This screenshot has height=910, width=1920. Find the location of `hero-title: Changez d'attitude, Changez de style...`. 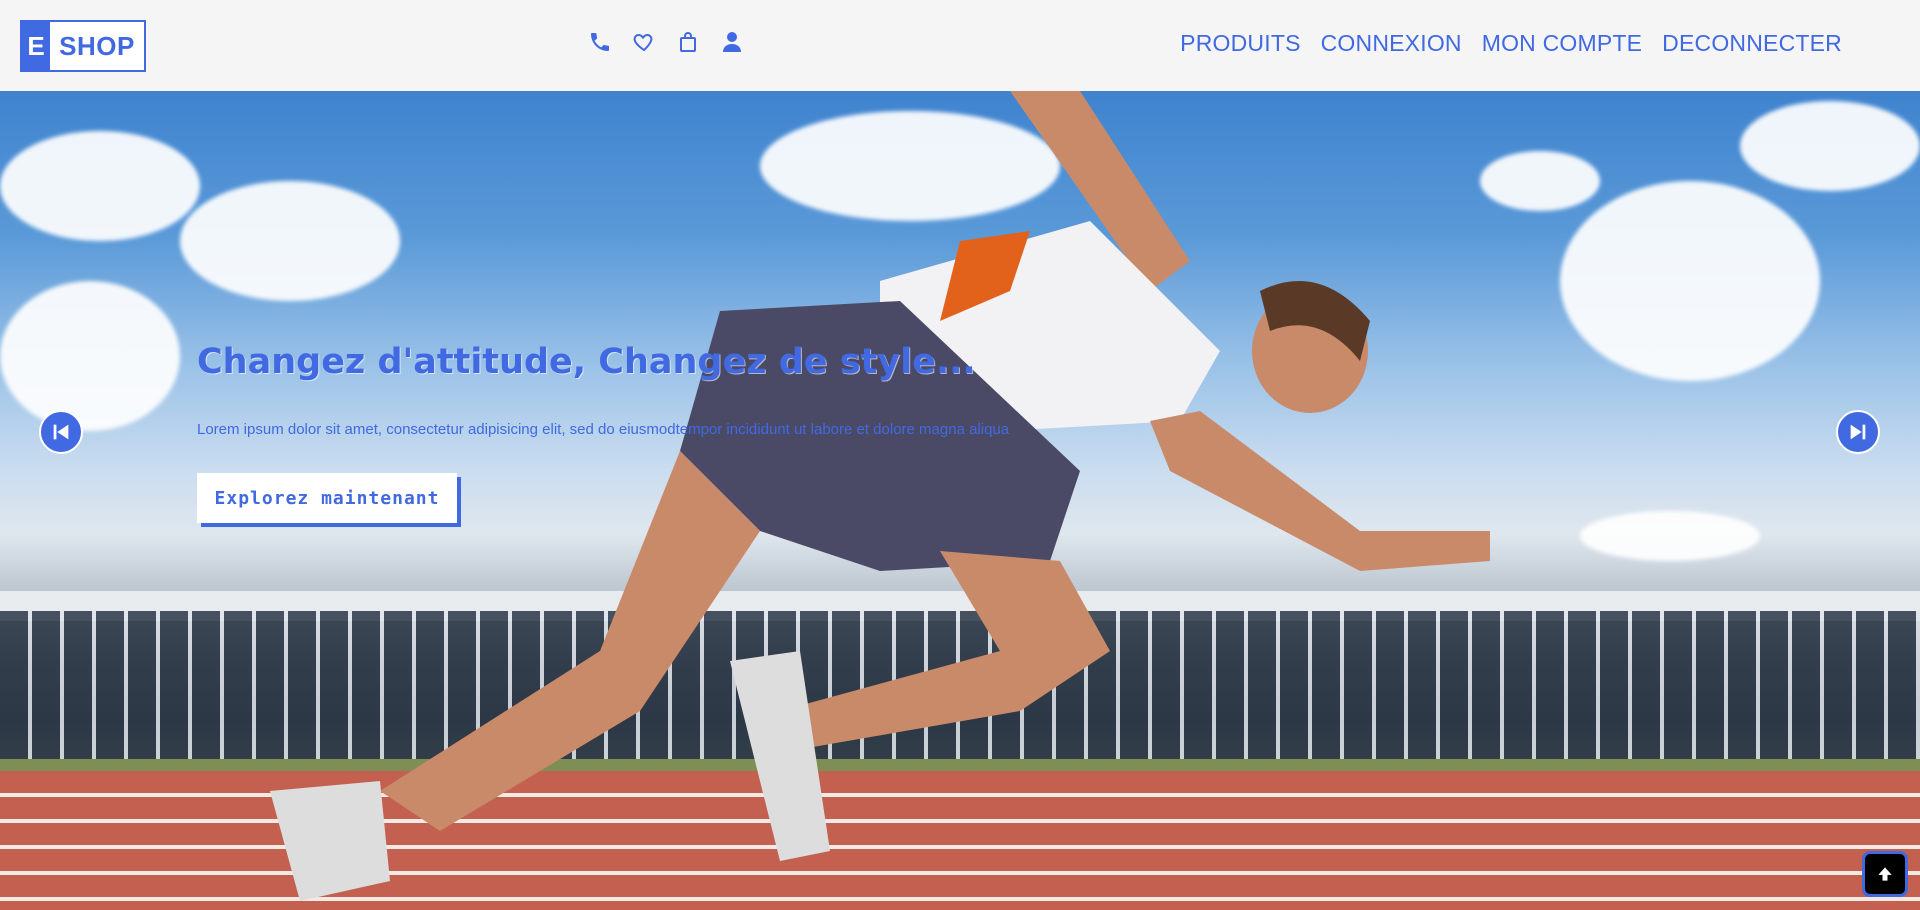

hero-title: Changez d'attitude, Changez de style... is located at coordinates (586, 362).